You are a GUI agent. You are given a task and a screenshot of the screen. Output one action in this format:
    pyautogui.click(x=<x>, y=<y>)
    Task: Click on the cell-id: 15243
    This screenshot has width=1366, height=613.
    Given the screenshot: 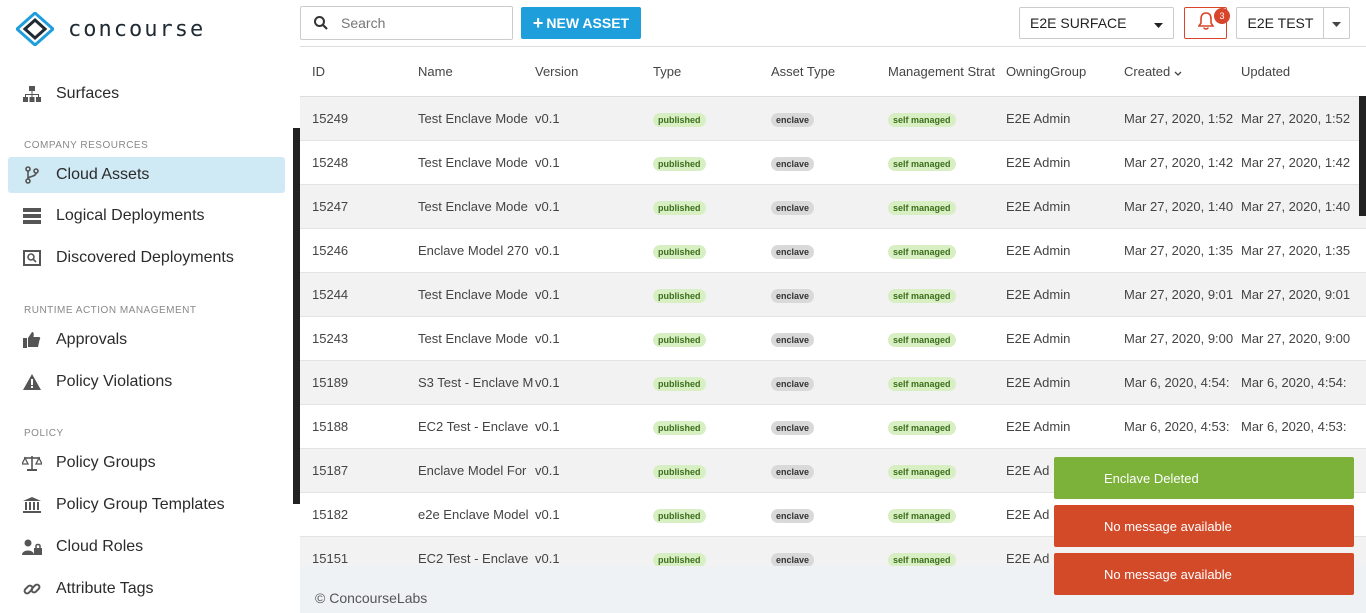 What is the action you would take?
    pyautogui.click(x=330, y=338)
    